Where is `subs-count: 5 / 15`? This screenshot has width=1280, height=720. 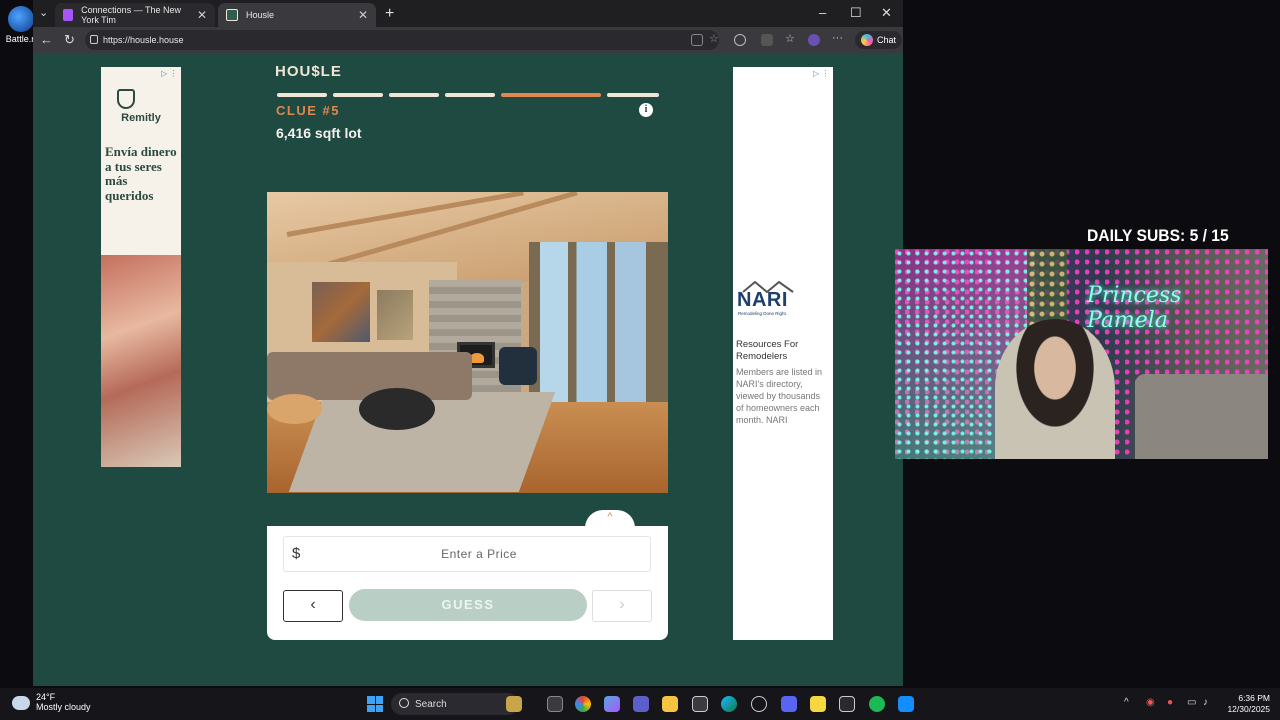
subs-count: 5 / 15 is located at coordinates (1209, 235).